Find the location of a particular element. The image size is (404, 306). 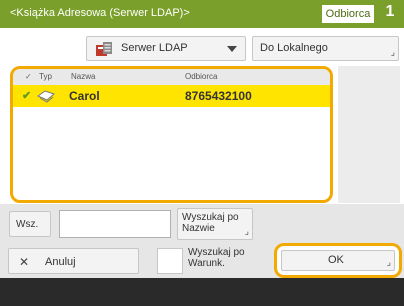

list-item-number: 8765432100 is located at coordinates (218, 96).